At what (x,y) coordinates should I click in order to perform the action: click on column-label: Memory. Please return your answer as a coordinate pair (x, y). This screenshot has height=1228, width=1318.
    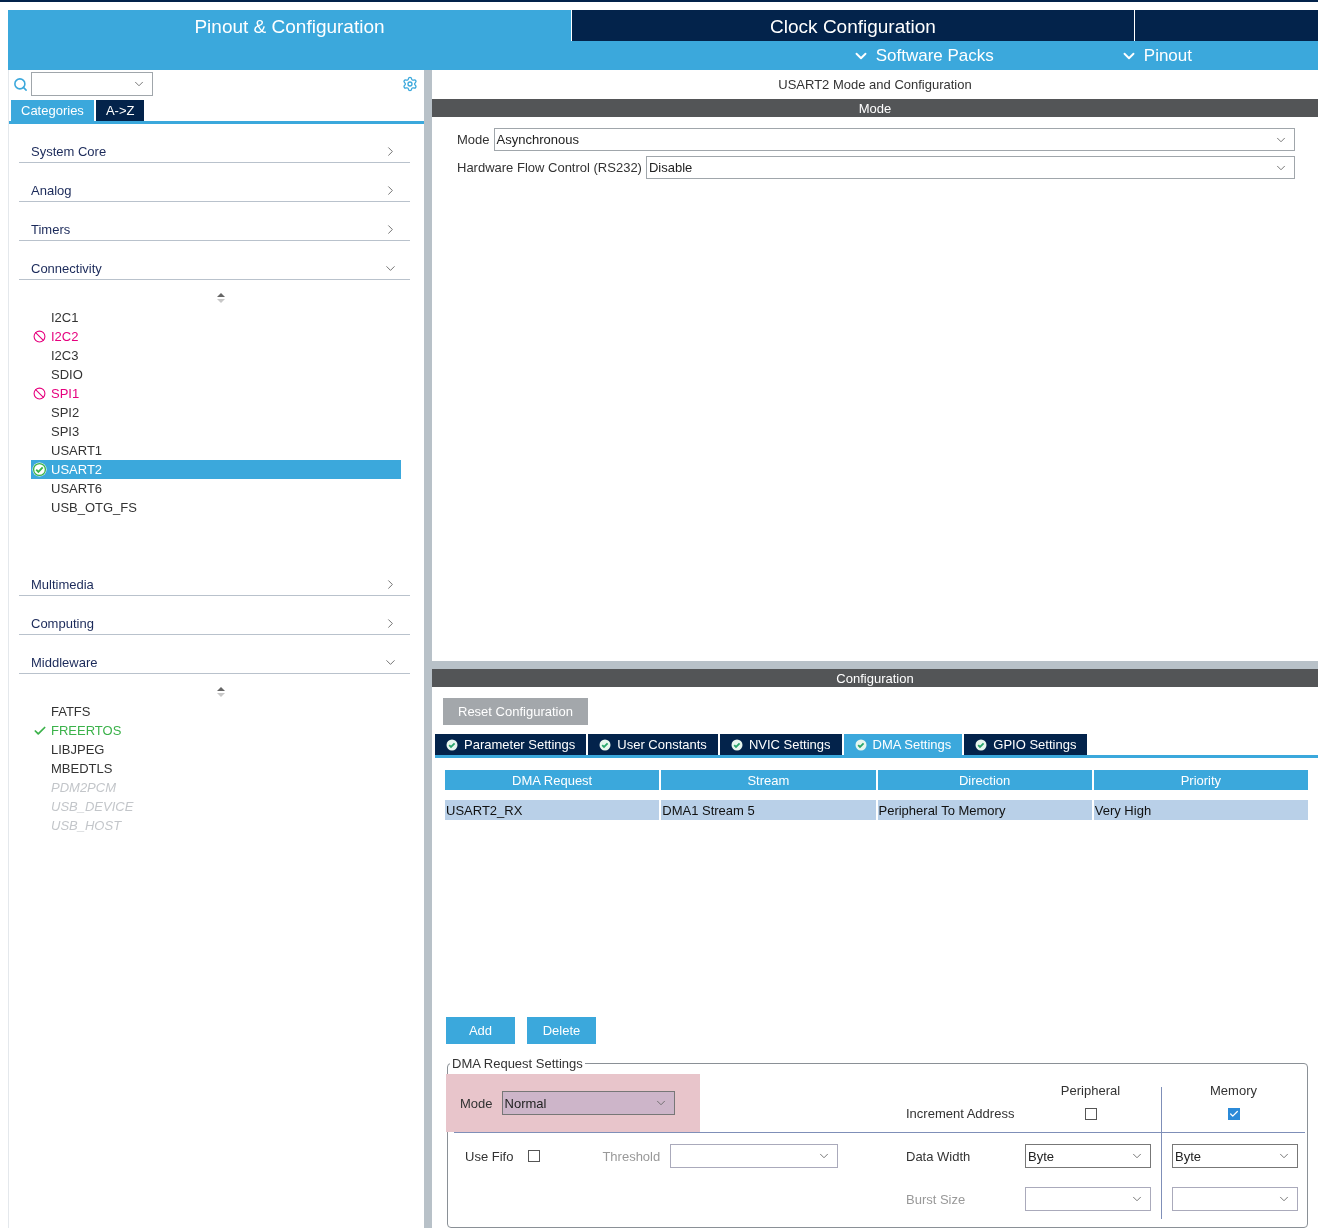
    Looking at the image, I should click on (1233, 1090).